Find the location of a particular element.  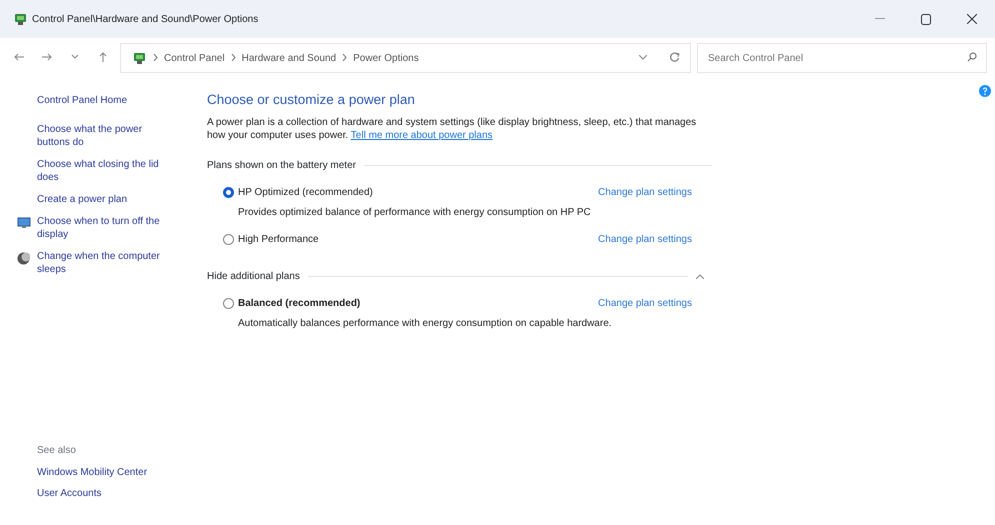

plan-description: Provides optimized balance of performance with energy consumption on HP PC is located at coordinates (415, 213).